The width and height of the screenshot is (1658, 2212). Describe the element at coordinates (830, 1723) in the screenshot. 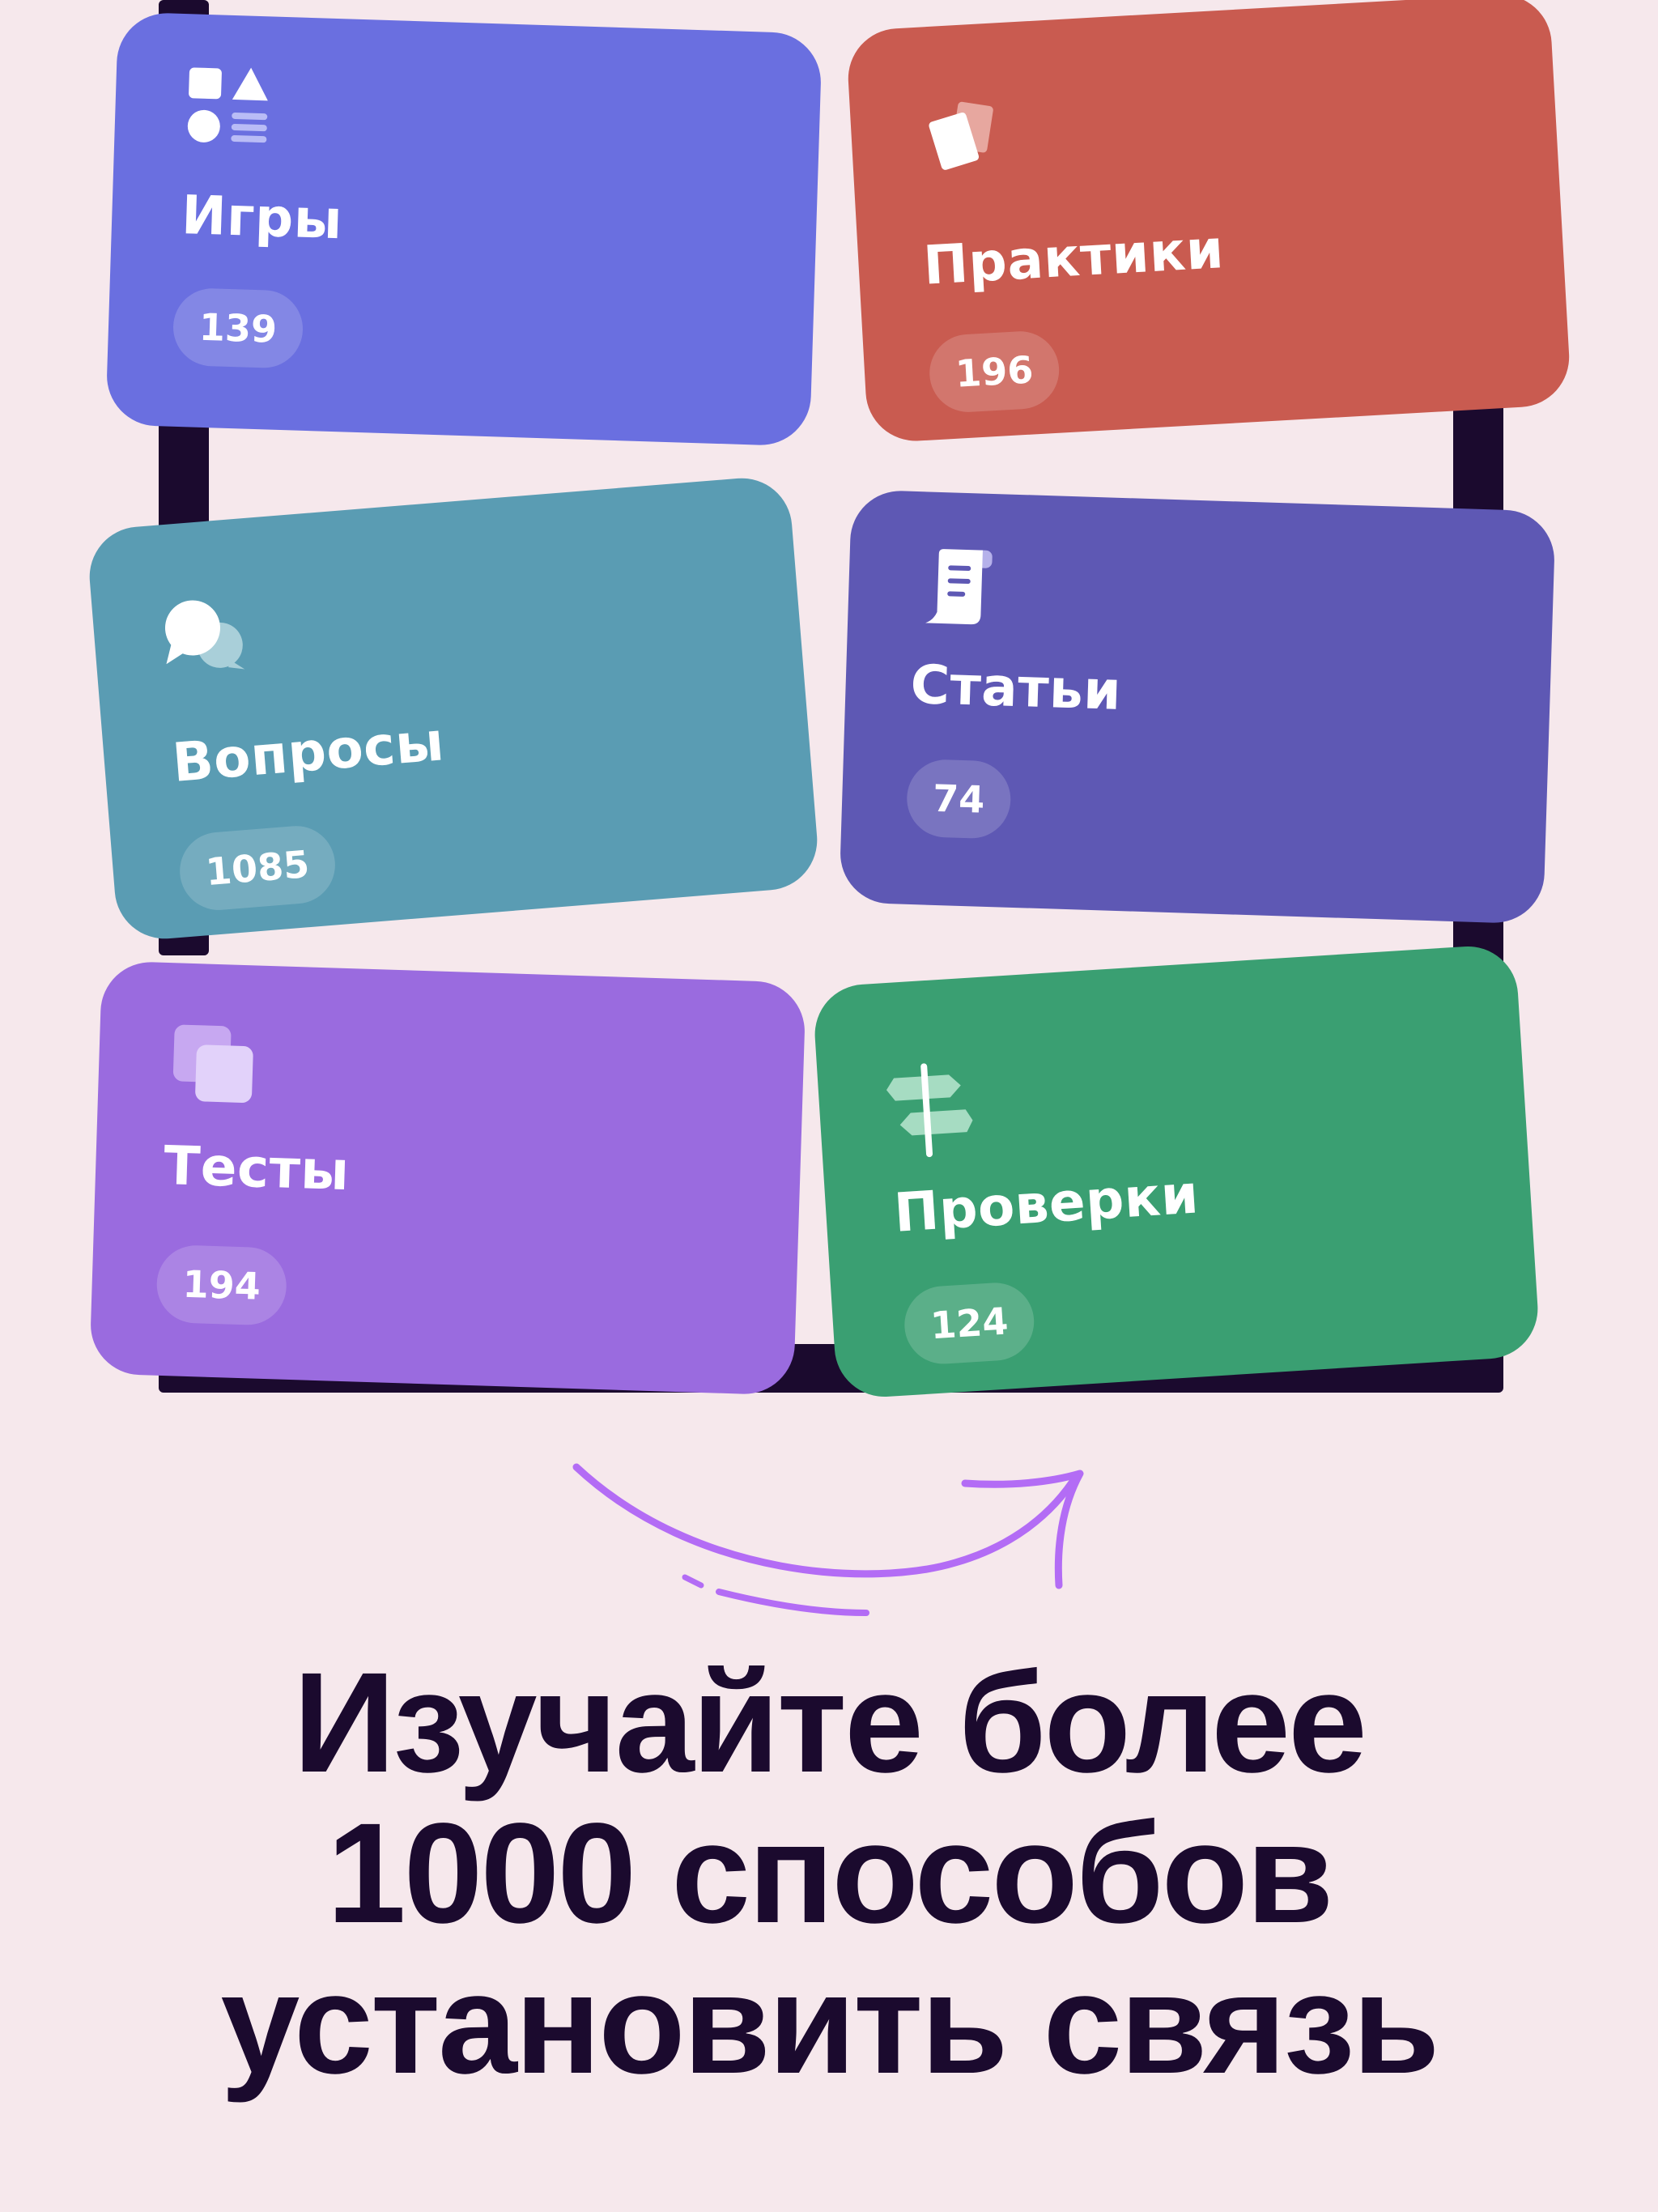

I see `headline-line-1: Изучайте более` at that location.